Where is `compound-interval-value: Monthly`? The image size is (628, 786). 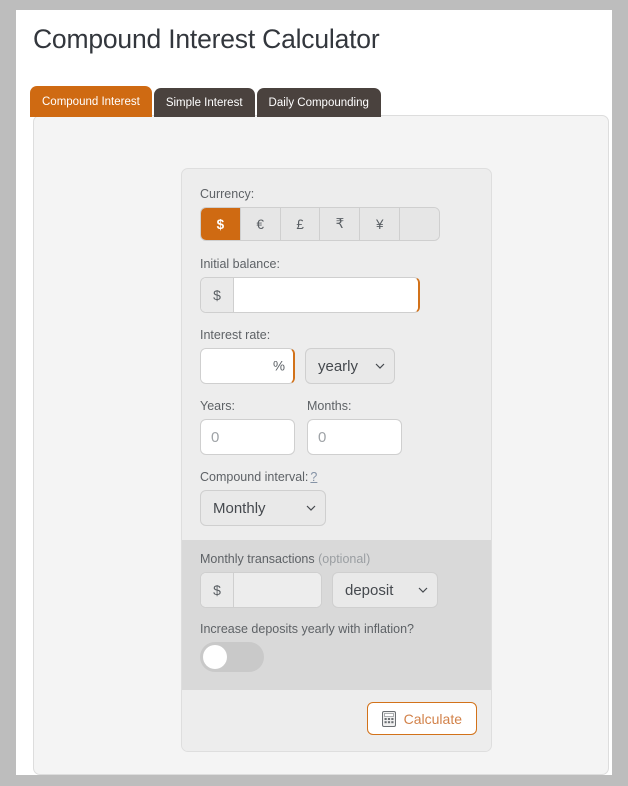 compound-interval-value: Monthly is located at coordinates (239, 508).